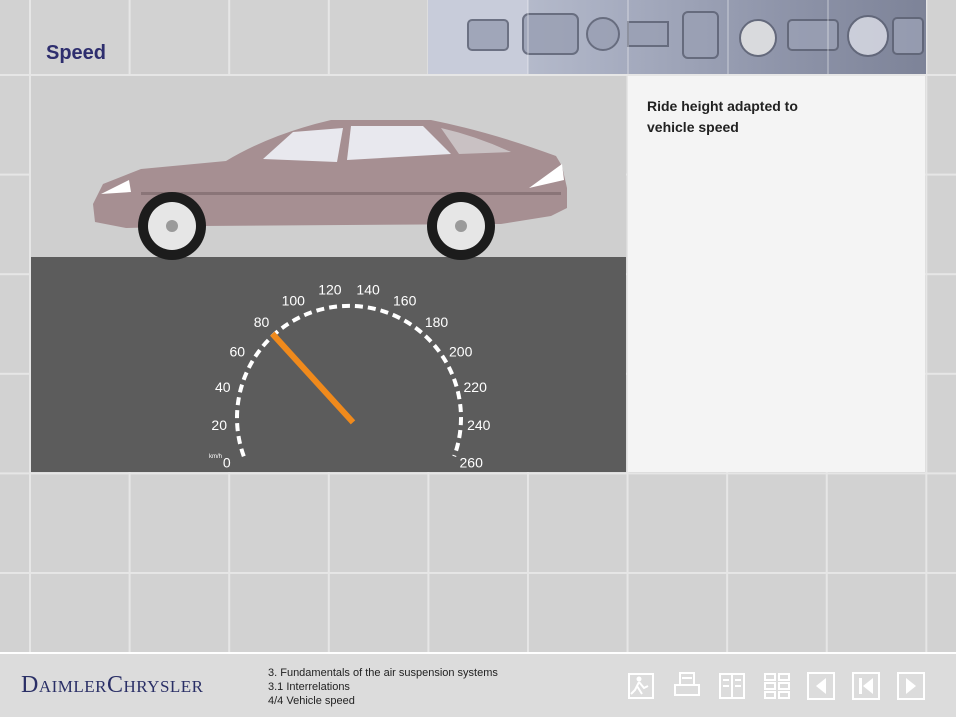 The width and height of the screenshot is (956, 717). What do you see at coordinates (722, 116) in the screenshot?
I see `info-text: Ride height adapted to vehicle speed` at bounding box center [722, 116].